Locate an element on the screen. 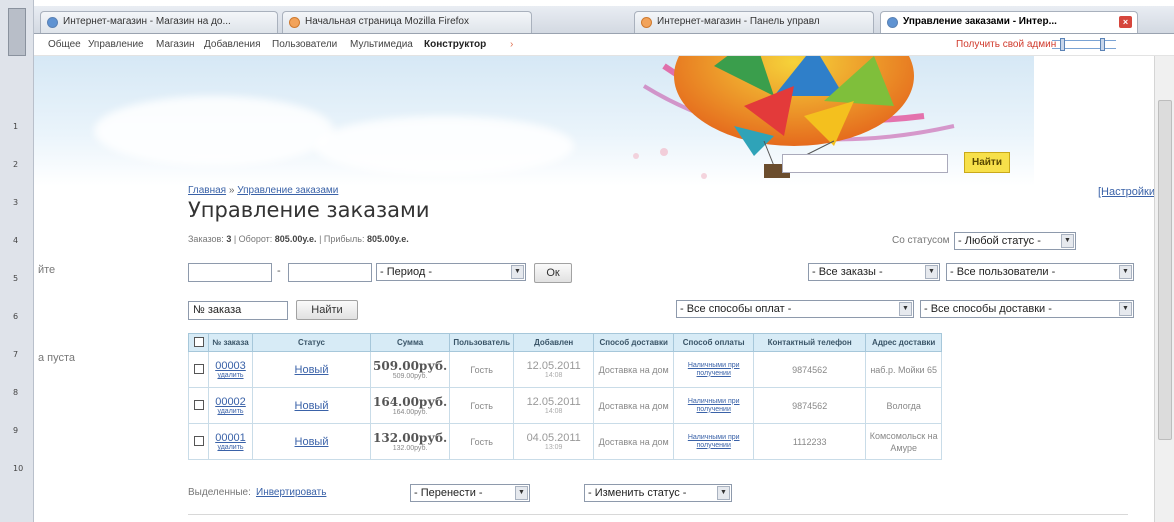  date-from-input is located at coordinates (230, 272).